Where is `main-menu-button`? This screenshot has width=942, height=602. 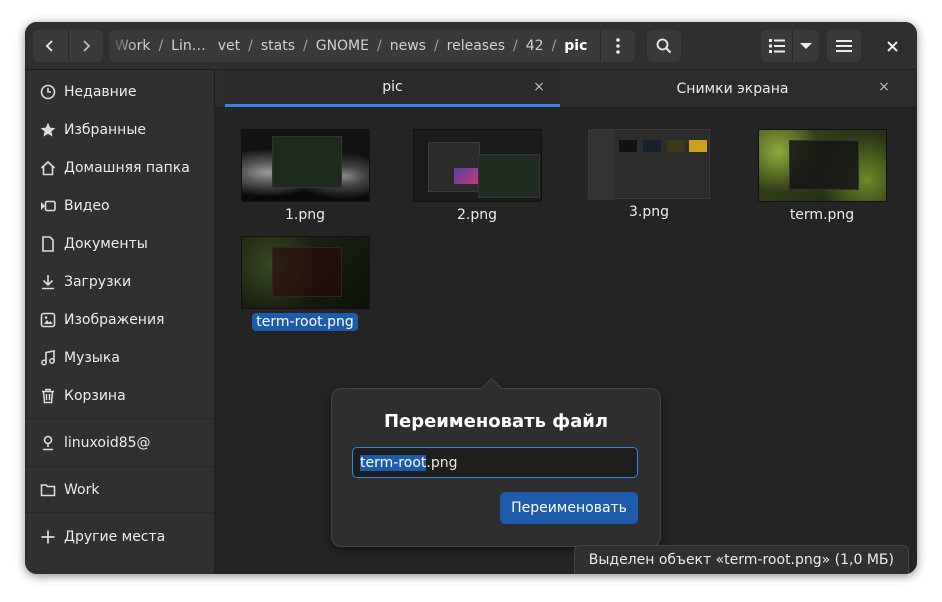
main-menu-button is located at coordinates (844, 46).